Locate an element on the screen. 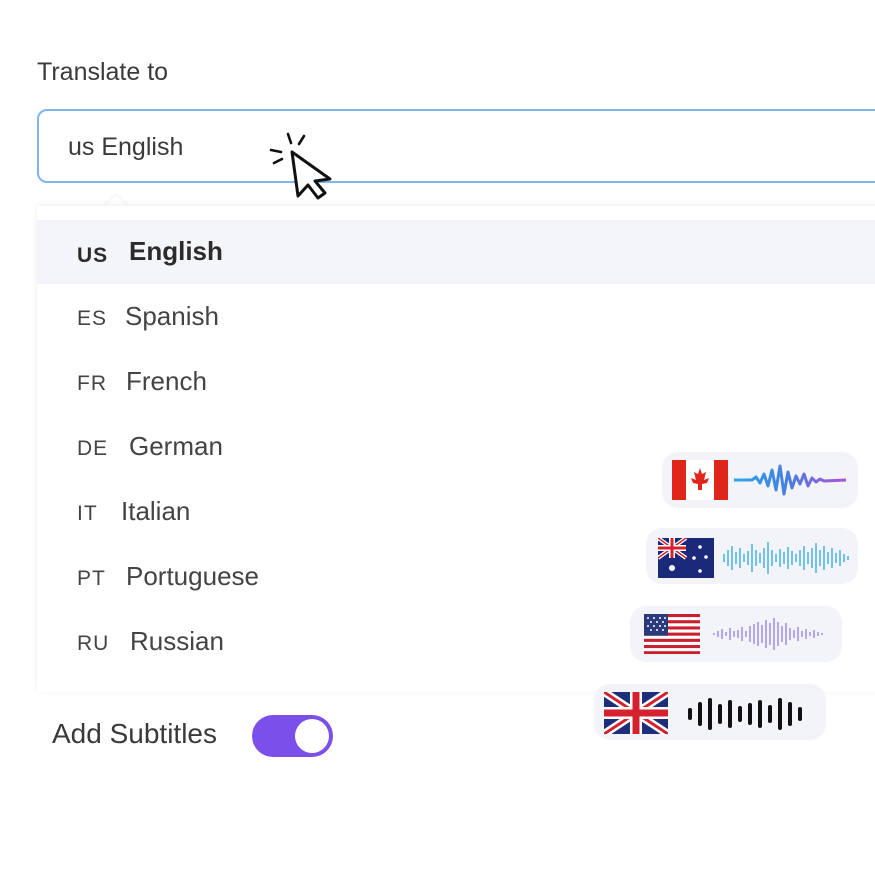 This screenshot has height=875, width=875. black-waveform-icon is located at coordinates (745, 714).